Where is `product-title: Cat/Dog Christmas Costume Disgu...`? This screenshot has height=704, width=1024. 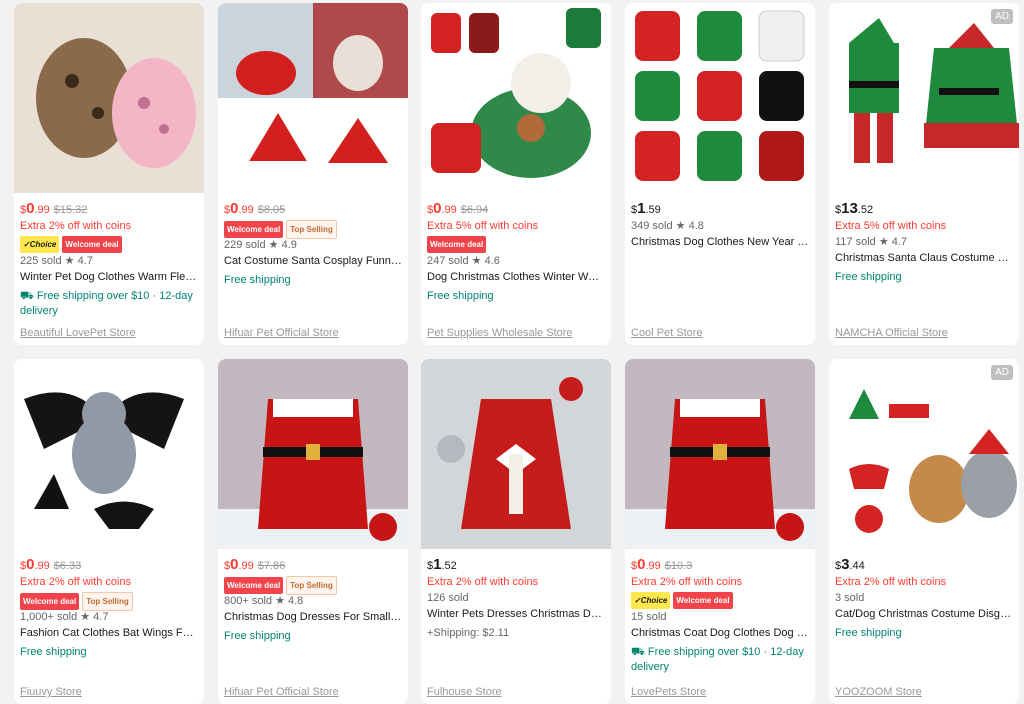
product-title: Cat/Dog Christmas Costume Disgu... is located at coordinates (924, 615).